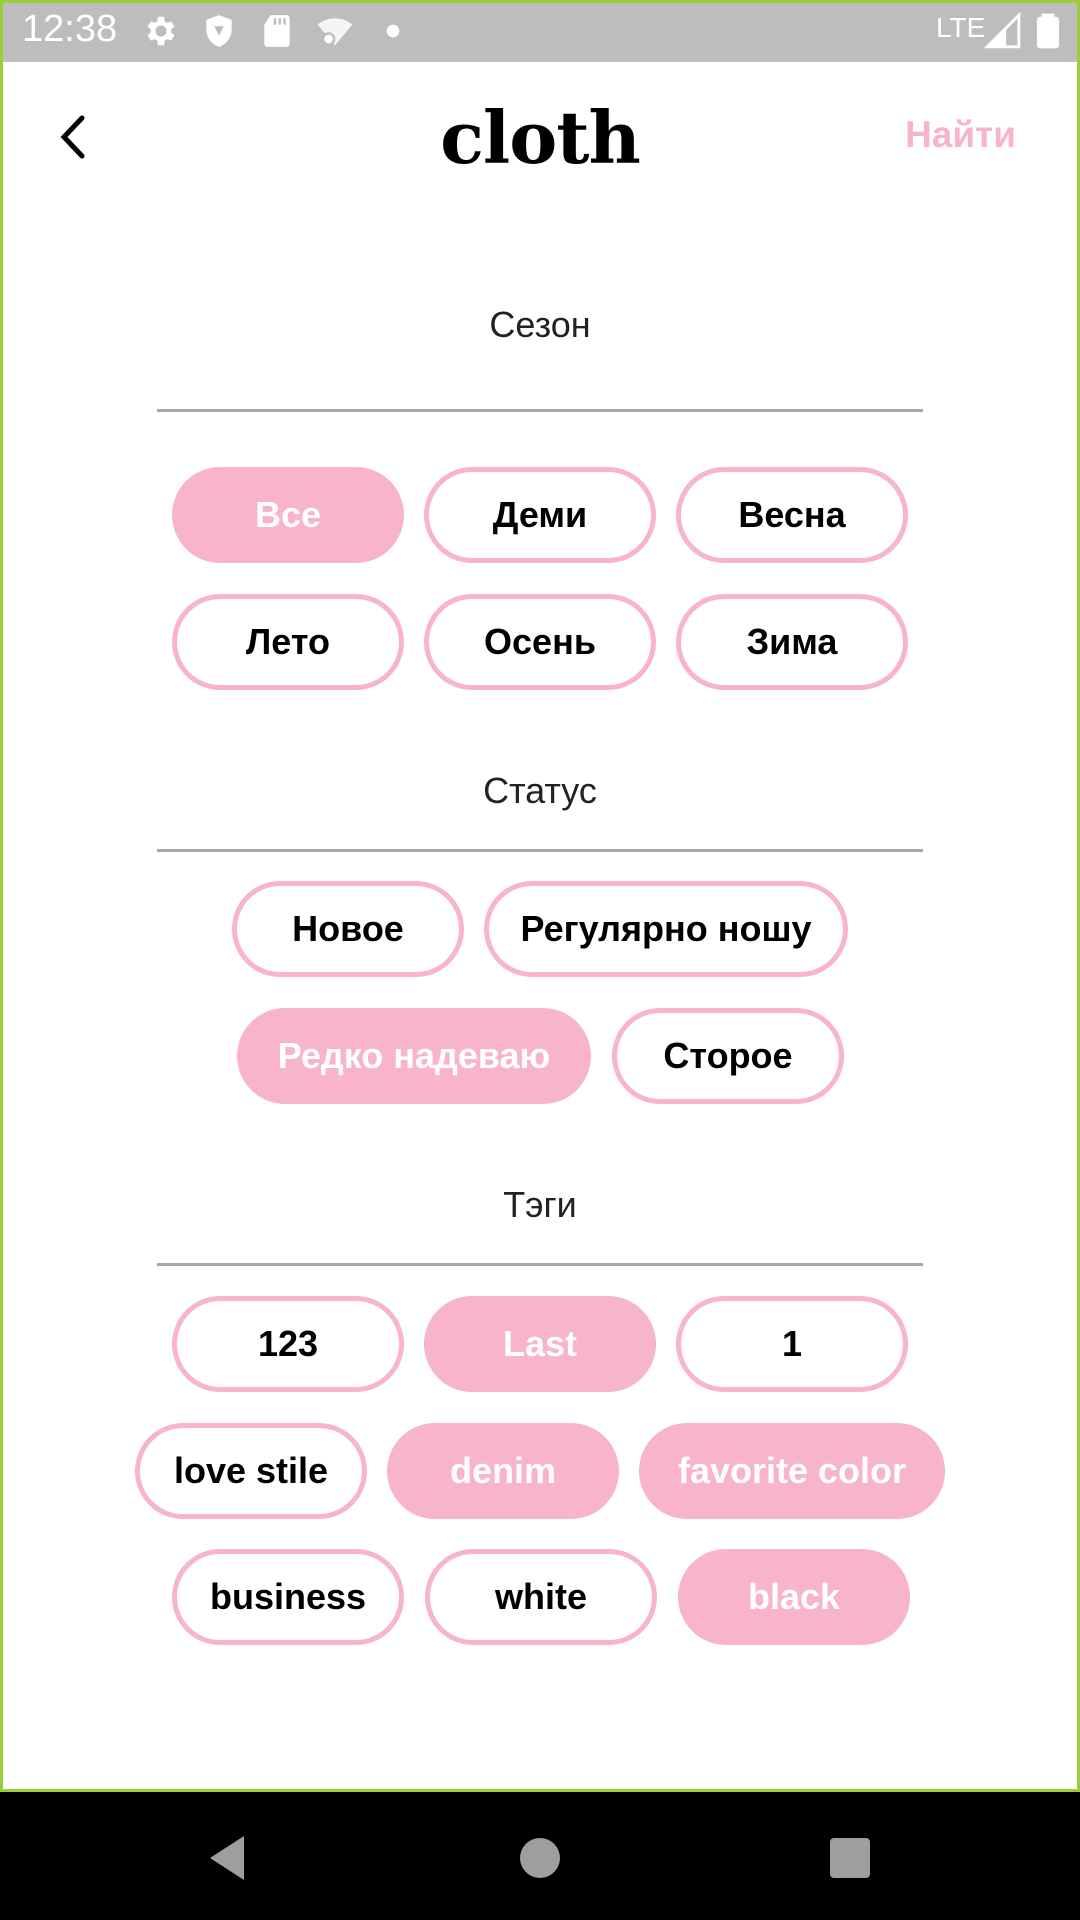 The height and width of the screenshot is (1920, 1080). Describe the element at coordinates (961, 27) in the screenshot. I see `network-type: LTE` at that location.